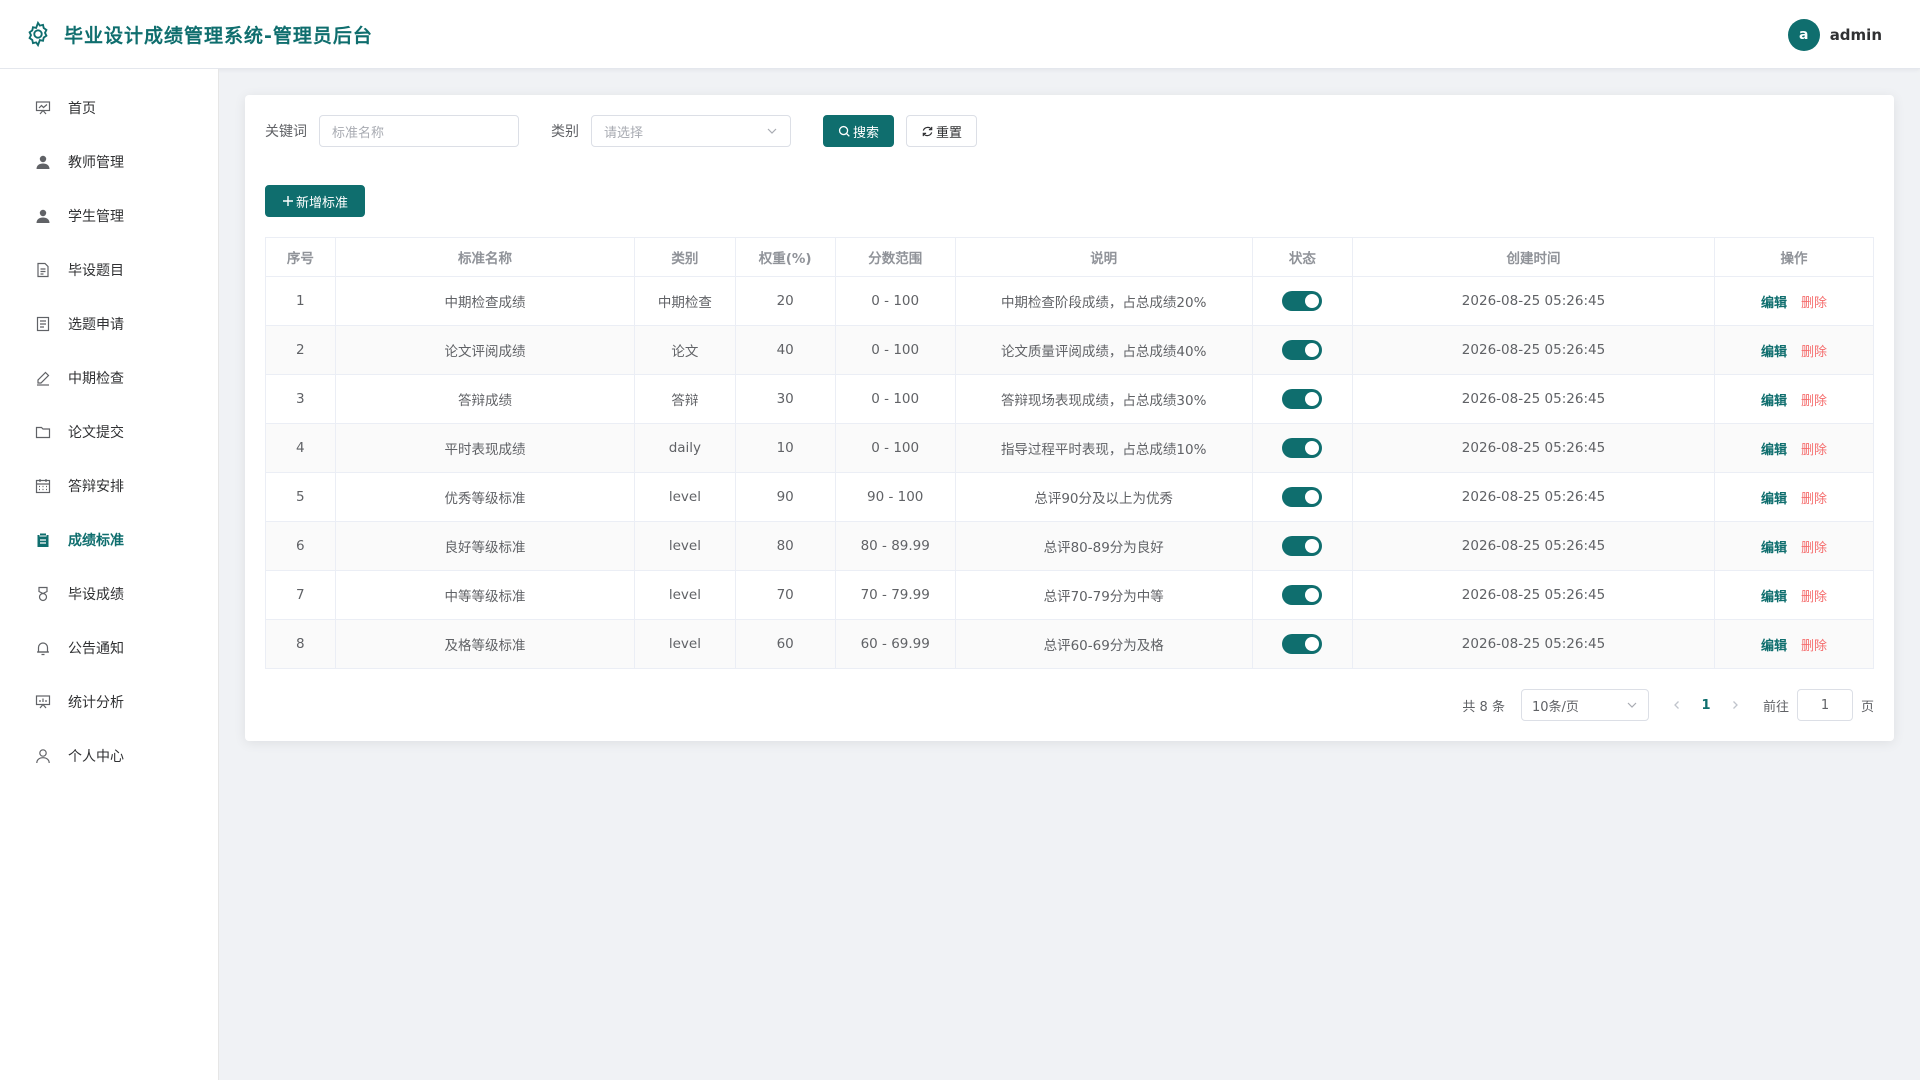 This screenshot has height=1080, width=1920. Describe the element at coordinates (785, 399) in the screenshot. I see `cell-weight: 30` at that location.